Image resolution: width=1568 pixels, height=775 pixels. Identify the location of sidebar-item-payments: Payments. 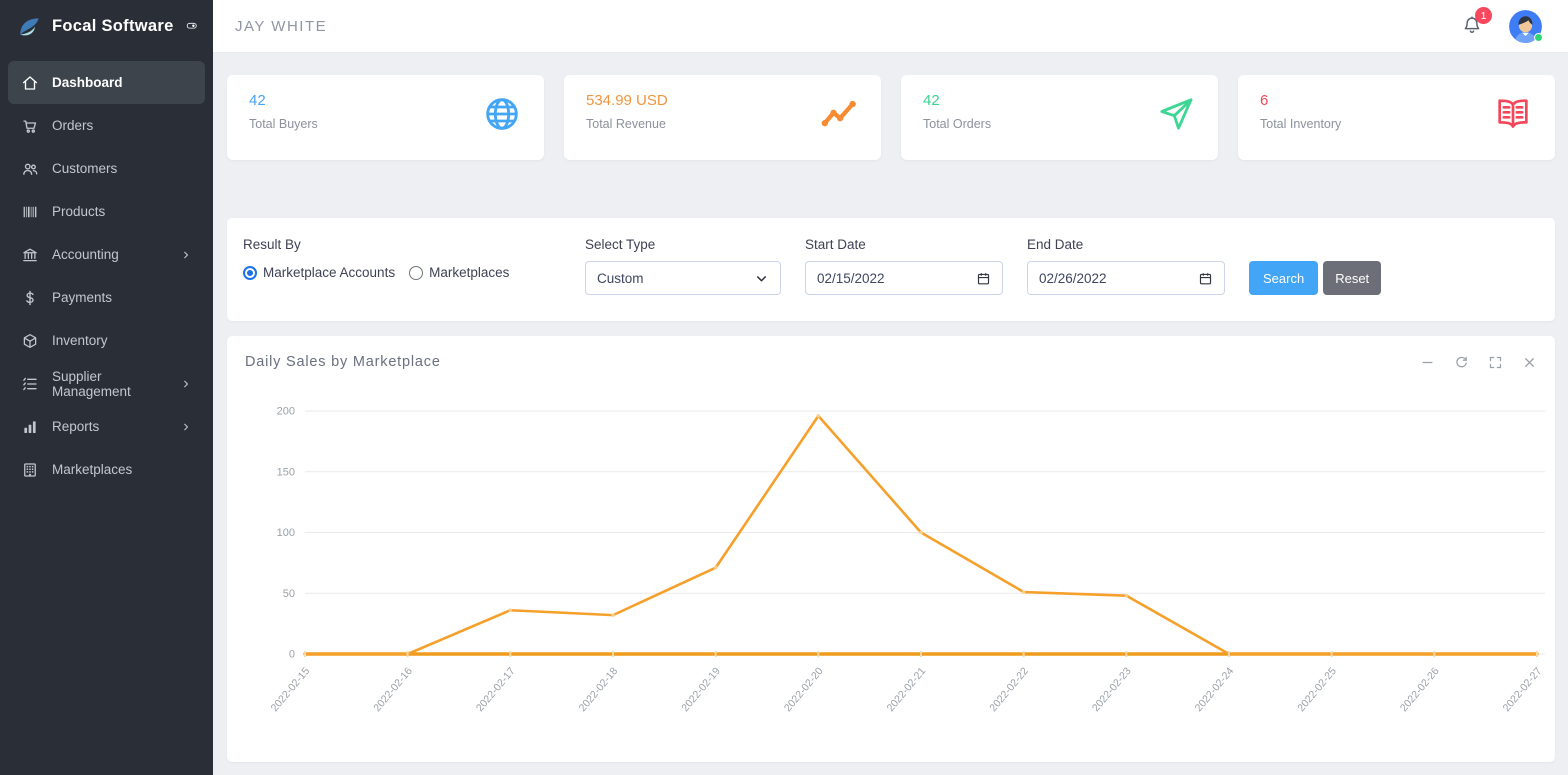
(106, 297).